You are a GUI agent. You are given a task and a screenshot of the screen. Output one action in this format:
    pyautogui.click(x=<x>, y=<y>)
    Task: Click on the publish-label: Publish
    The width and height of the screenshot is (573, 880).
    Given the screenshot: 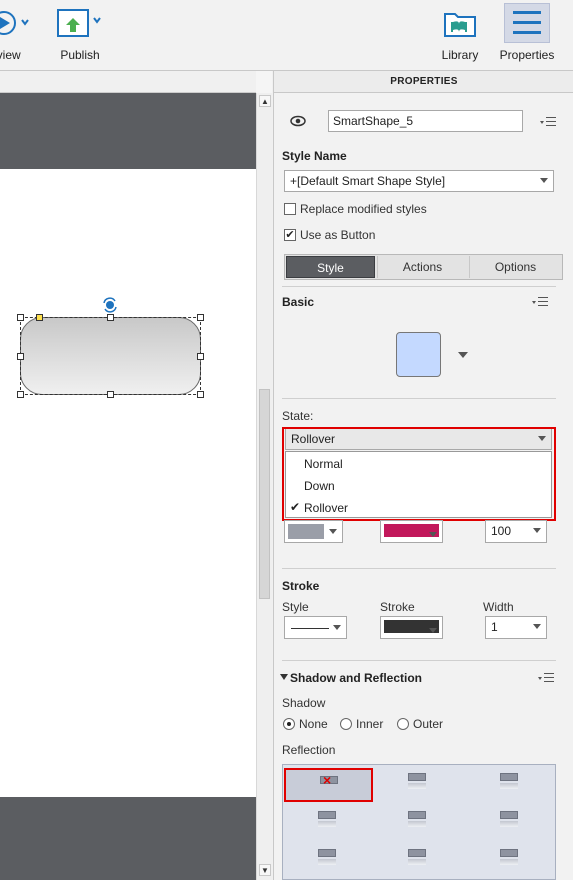 What is the action you would take?
    pyautogui.click(x=80, y=55)
    